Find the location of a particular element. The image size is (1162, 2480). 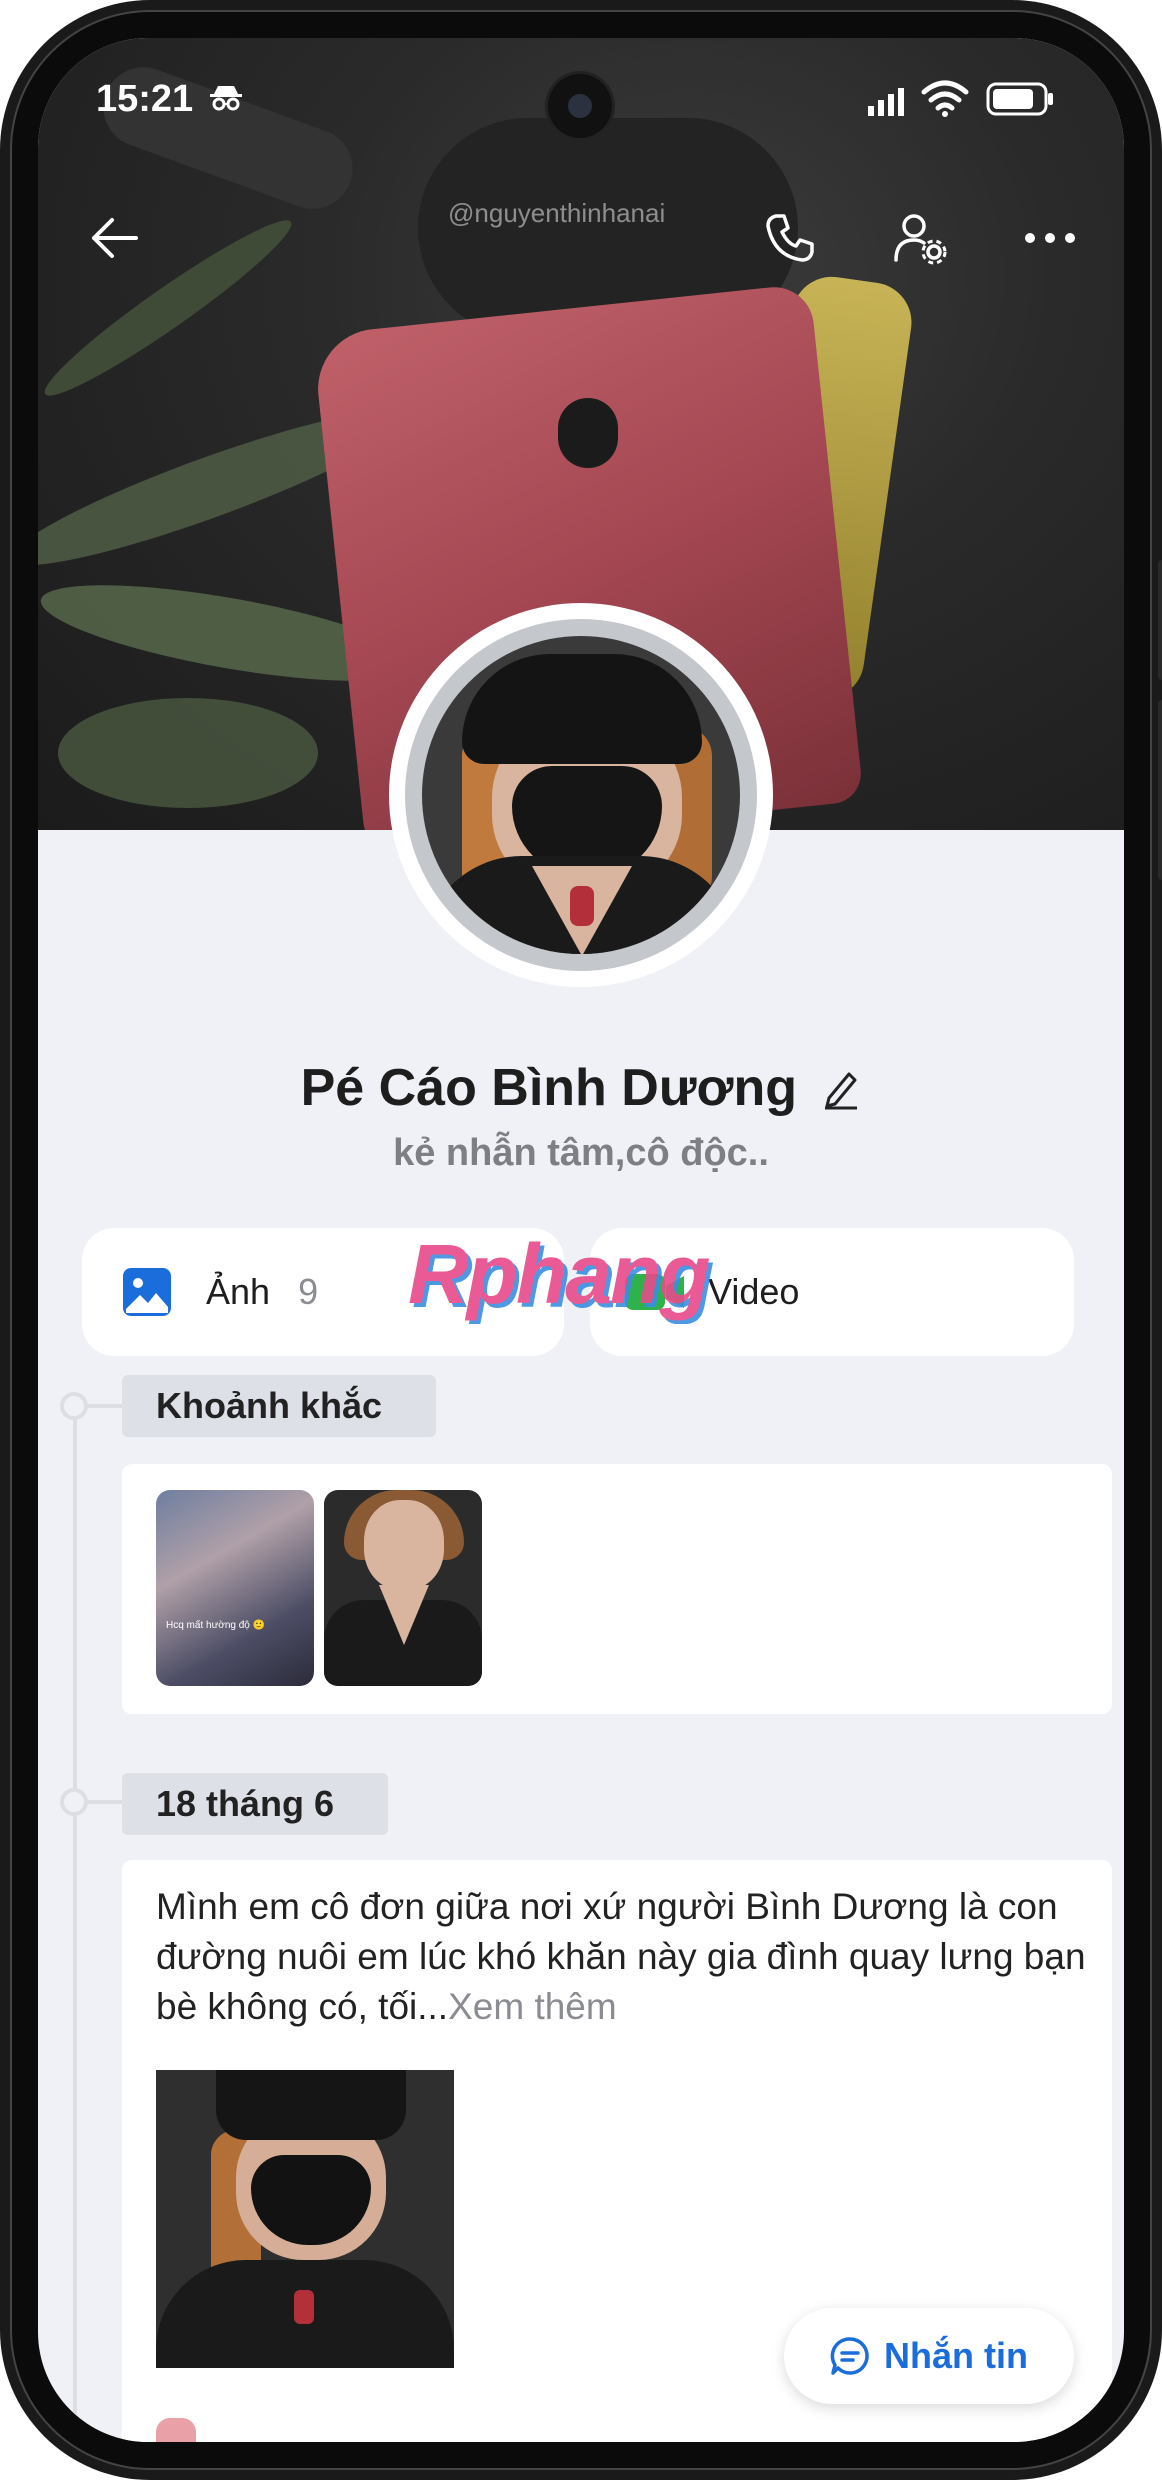

moment-thumbnail is located at coordinates (403, 1588).